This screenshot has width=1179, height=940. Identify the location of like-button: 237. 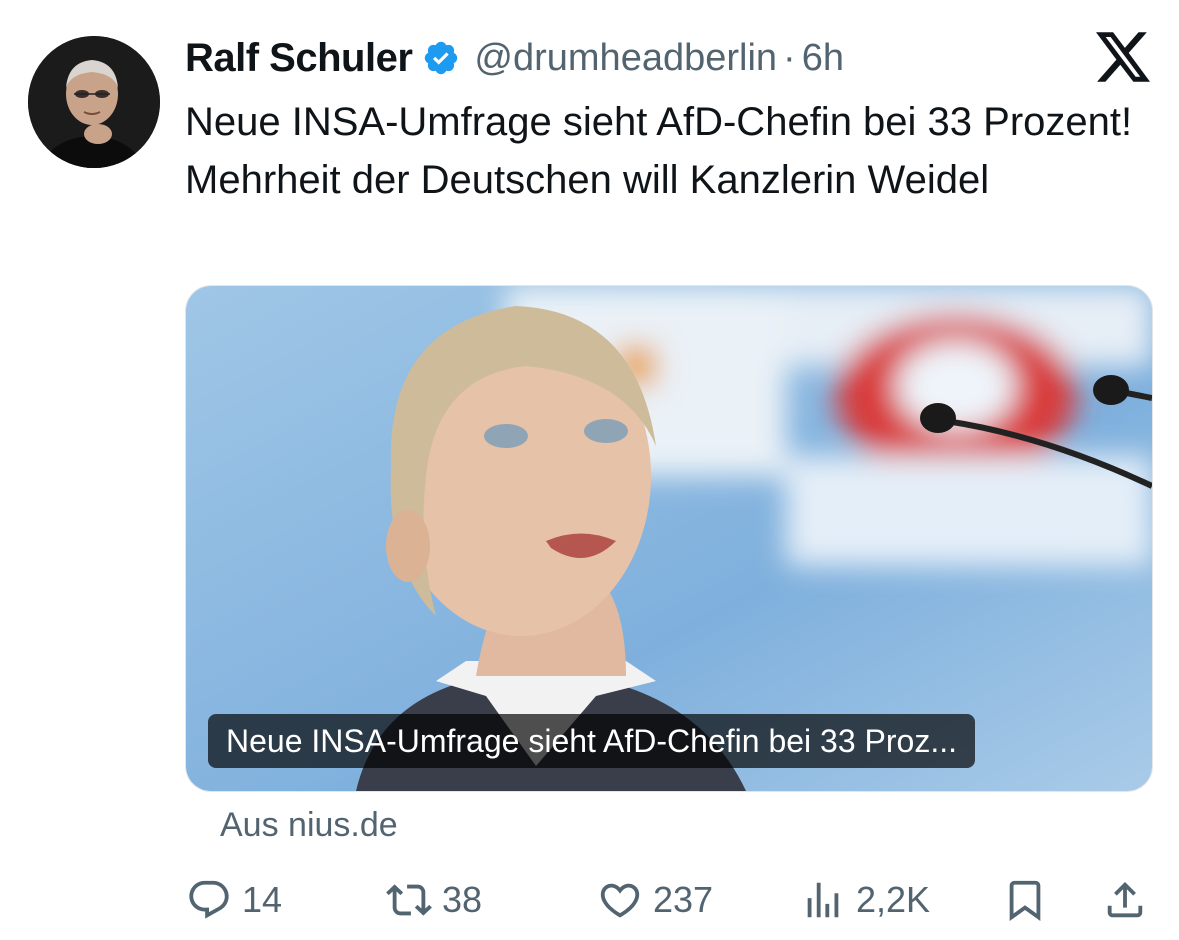
(655, 900).